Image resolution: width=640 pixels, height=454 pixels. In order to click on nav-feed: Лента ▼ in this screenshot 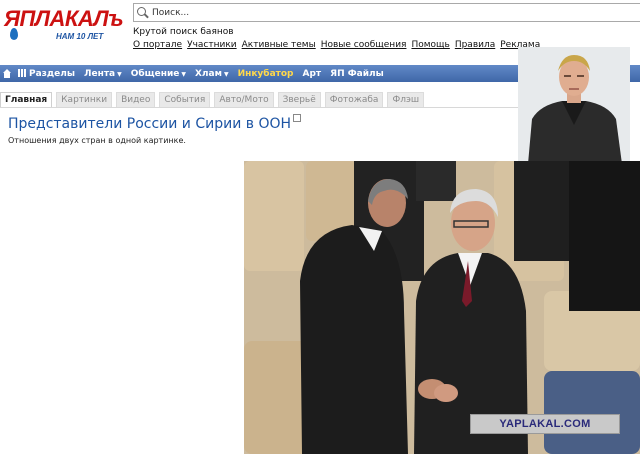, I will do `click(103, 74)`.